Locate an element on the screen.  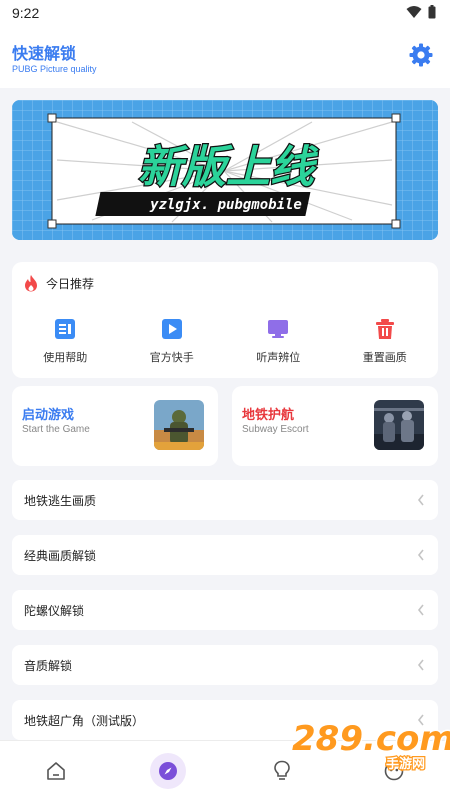
tab-discover is located at coordinates (168, 771).